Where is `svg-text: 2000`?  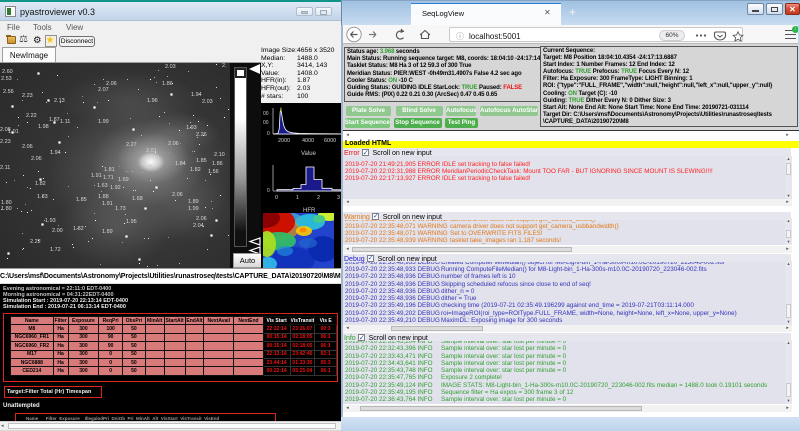
svg-text: 2000 is located at coordinates (284, 141).